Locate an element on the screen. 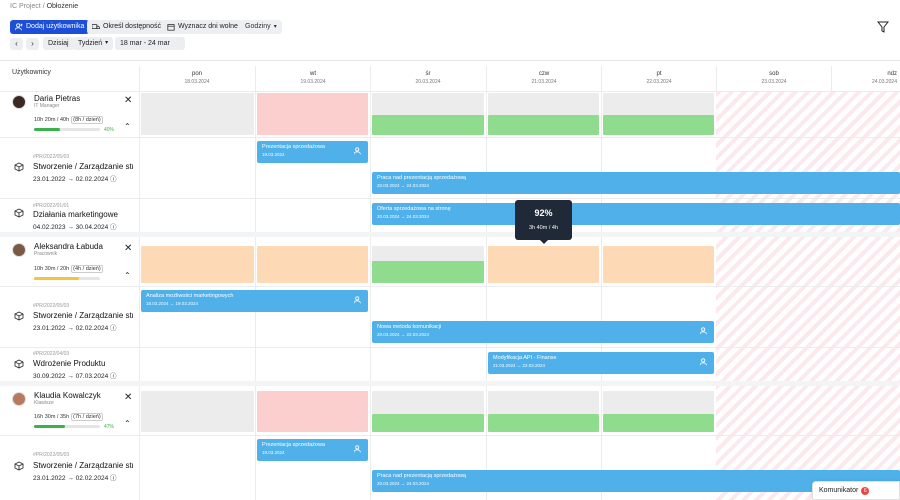  day-header-mon: pon 18.03.2024 is located at coordinates (197, 78).